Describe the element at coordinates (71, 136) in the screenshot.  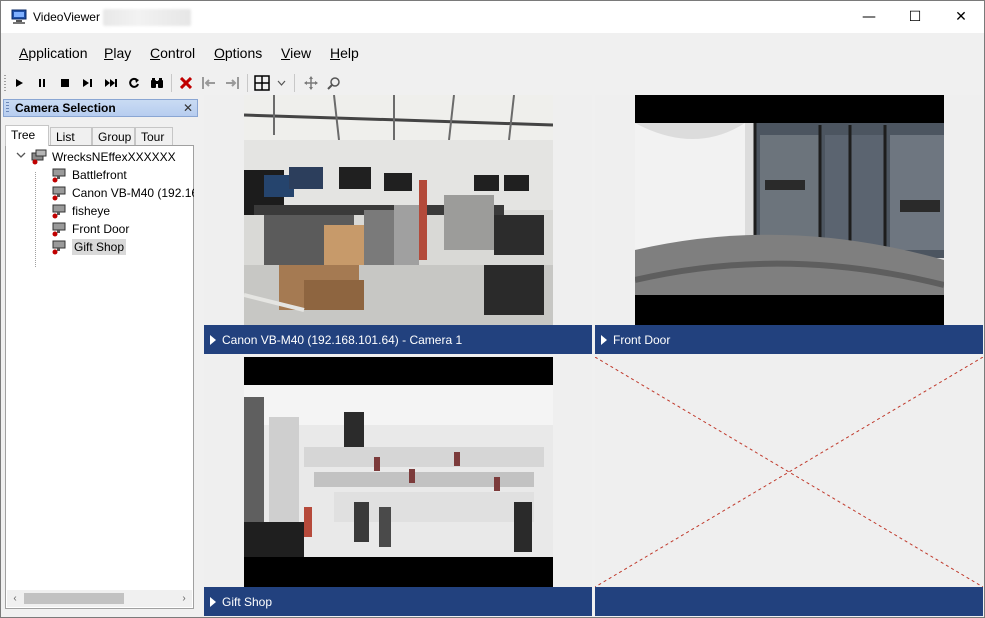
I see `tab-list: List` at that location.